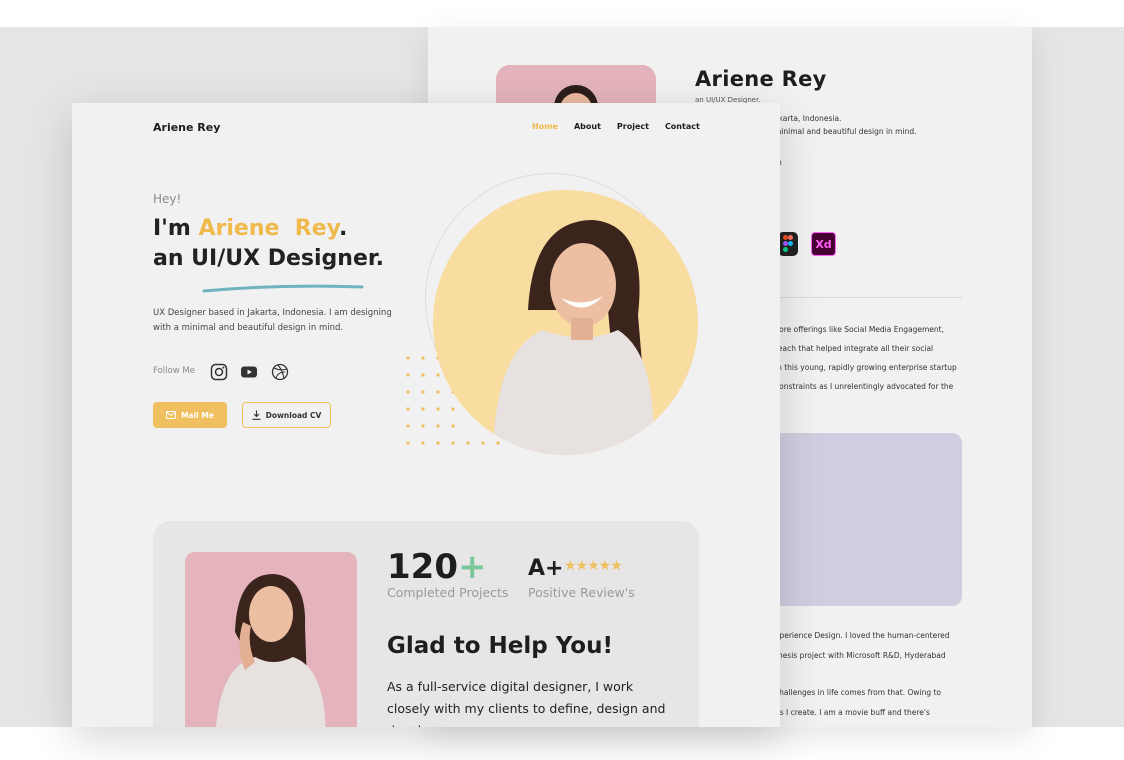 This screenshot has height=760, width=1124. I want to click on download-cv-button: Download CV, so click(286, 415).